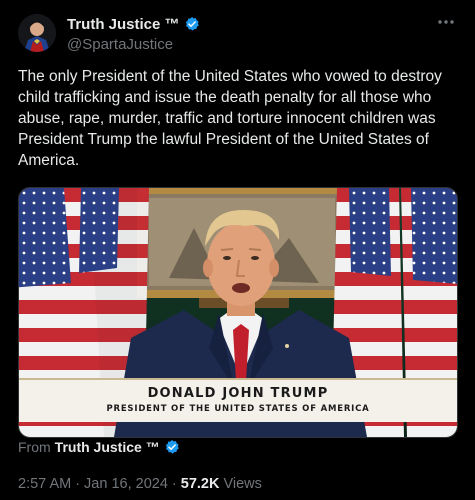  What do you see at coordinates (133, 44) in the screenshot?
I see `author-handle: @SpartaJustice` at bounding box center [133, 44].